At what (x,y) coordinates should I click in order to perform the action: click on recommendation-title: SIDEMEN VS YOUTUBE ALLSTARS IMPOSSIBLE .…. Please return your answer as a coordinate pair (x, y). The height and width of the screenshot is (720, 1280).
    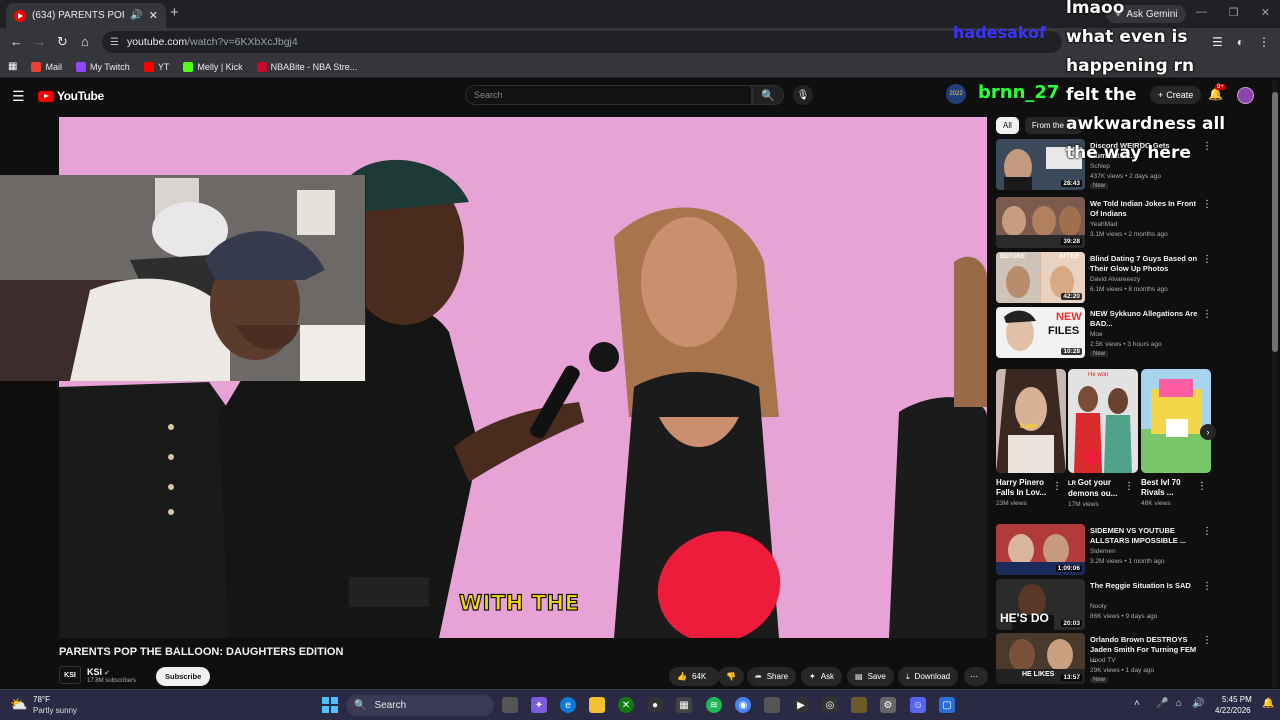
    Looking at the image, I should click on (1144, 536).